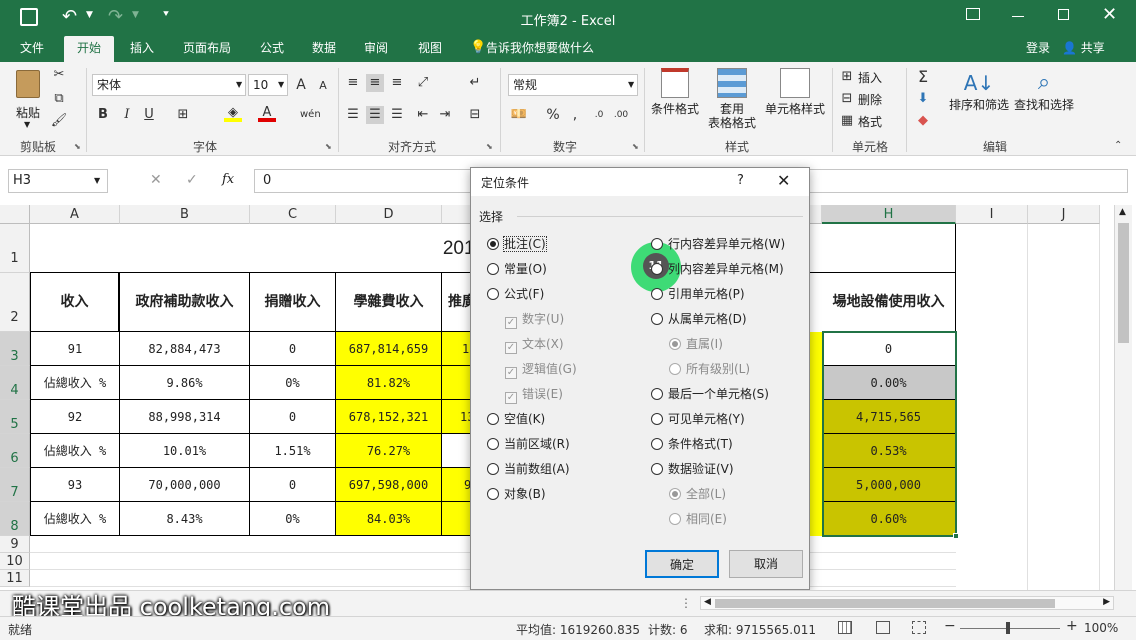 This screenshot has height=640, width=1136. Describe the element at coordinates (528, 469) in the screenshot. I see `radio-left-9: 当前数组(A)` at that location.